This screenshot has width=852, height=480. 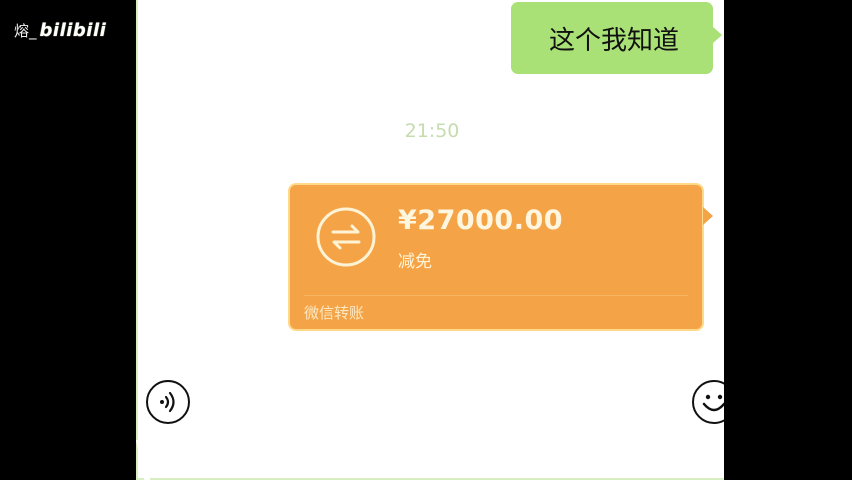 What do you see at coordinates (481, 220) in the screenshot?
I see `transfer-amount: ¥27000.00` at bounding box center [481, 220].